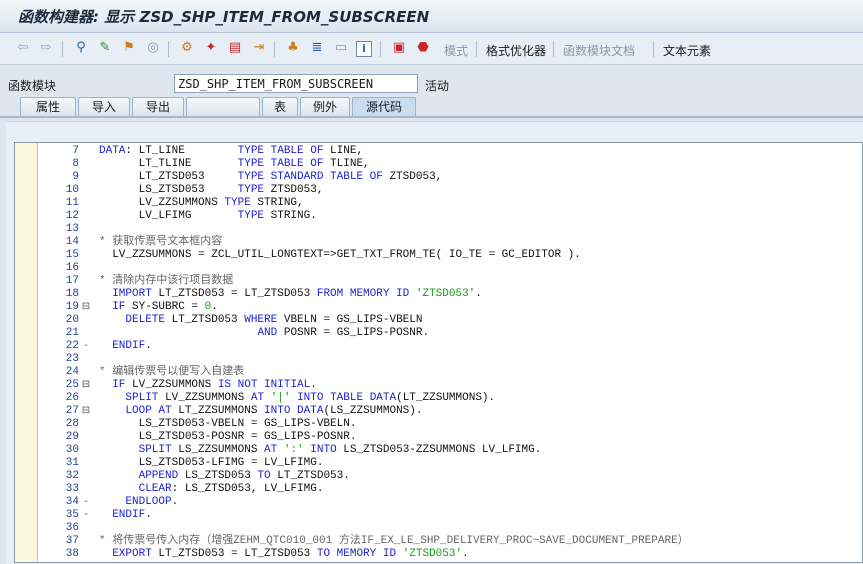 The height and width of the screenshot is (564, 863). What do you see at coordinates (399, 48) in the screenshot?
I see `sap-icon: ▣` at bounding box center [399, 48].